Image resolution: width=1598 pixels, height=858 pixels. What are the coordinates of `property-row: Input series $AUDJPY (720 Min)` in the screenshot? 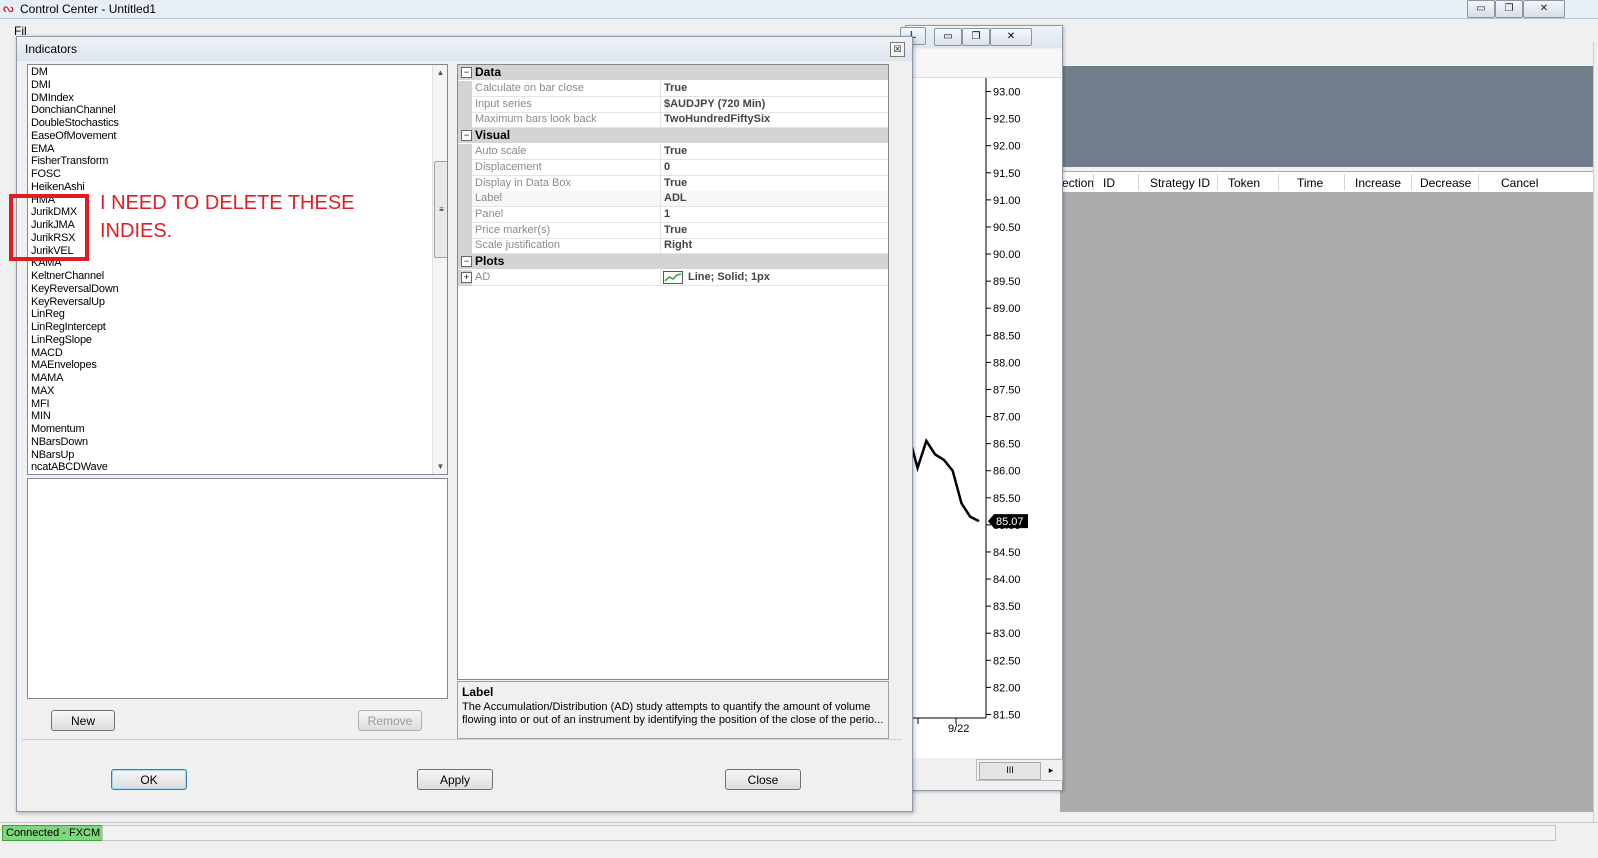 It's located at (673, 104).